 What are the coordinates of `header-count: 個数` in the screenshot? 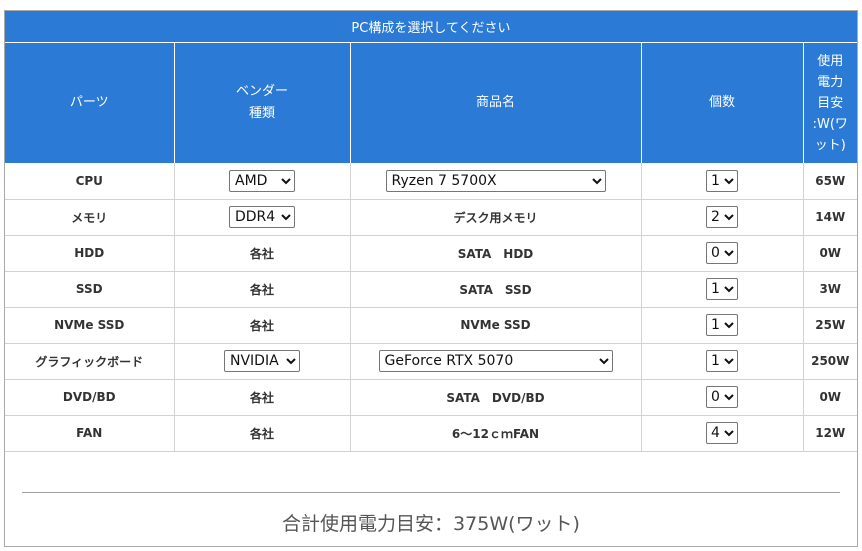 It's located at (722, 102).